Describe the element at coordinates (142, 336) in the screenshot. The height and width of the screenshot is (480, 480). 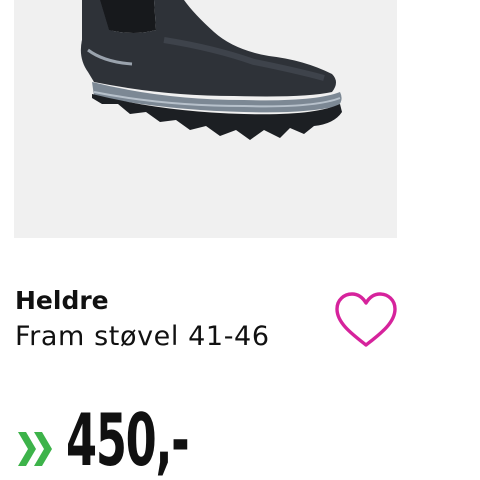
I see `product-name: Fram støvel 41-46` at that location.